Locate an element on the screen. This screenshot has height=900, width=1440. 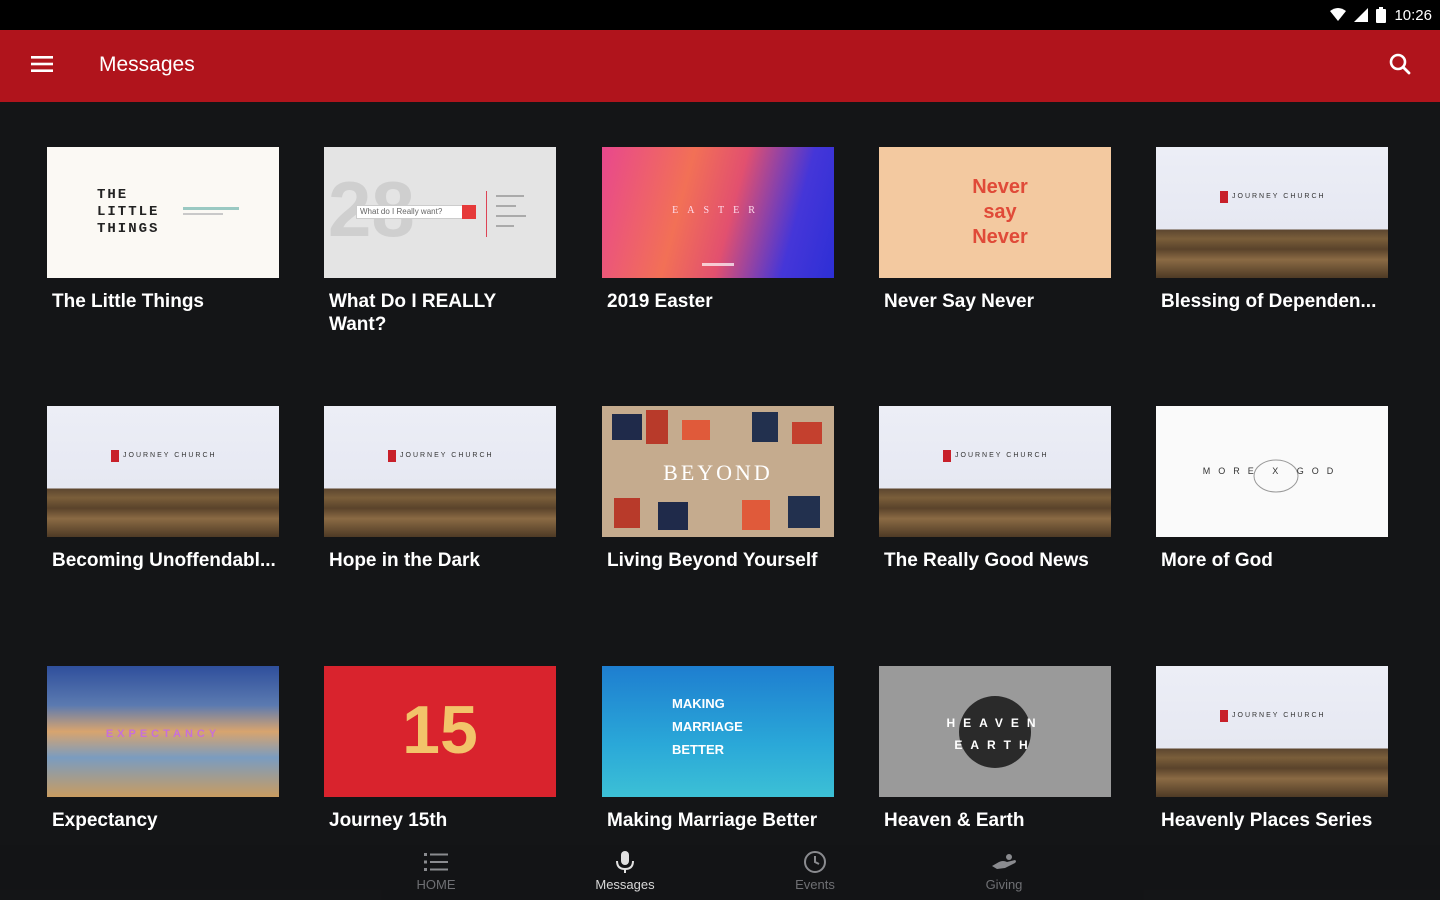
thumbnail-text: MAKING MARRIAGE BETTER is located at coordinates (707, 726).